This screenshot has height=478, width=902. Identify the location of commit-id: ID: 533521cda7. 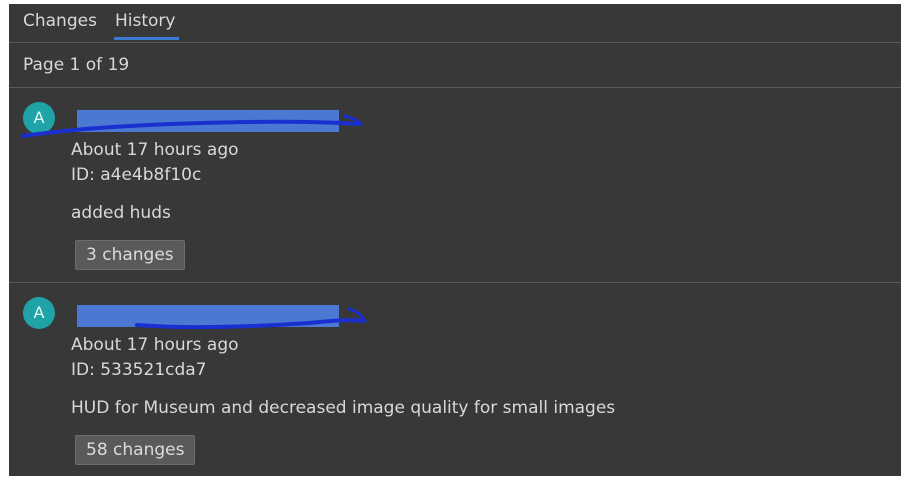
(139, 370).